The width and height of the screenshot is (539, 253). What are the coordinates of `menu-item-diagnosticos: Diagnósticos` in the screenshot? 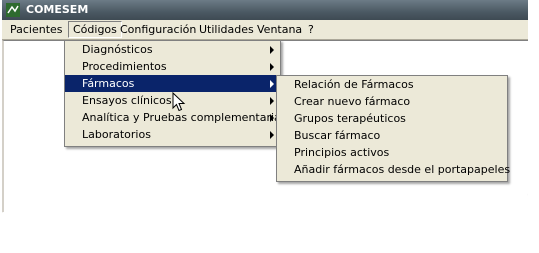 It's located at (172, 49).